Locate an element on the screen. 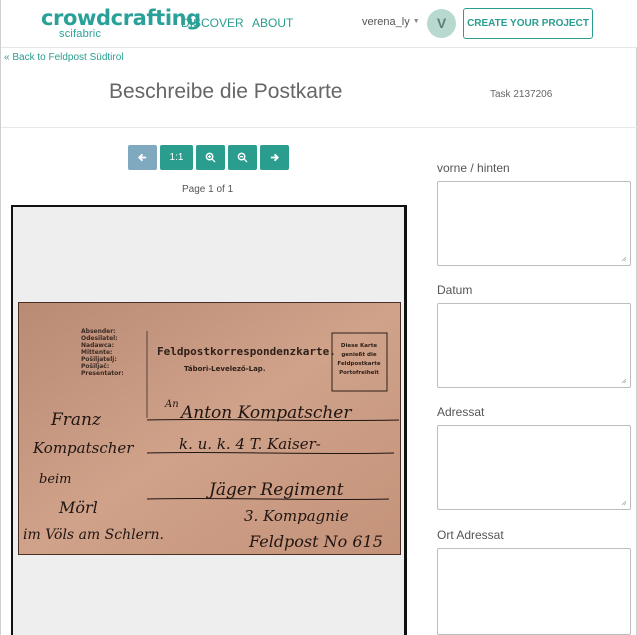 The height and width of the screenshot is (635, 637). vorne-hinten-textarea is located at coordinates (534, 223).